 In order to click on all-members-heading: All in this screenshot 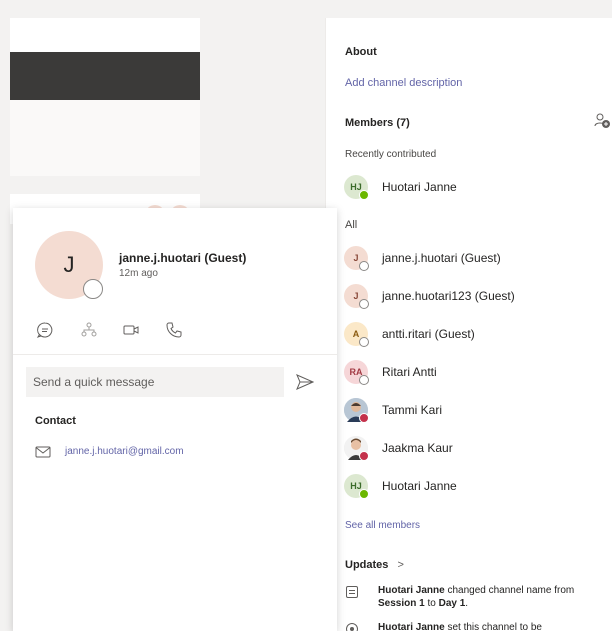, I will do `click(351, 225)`.